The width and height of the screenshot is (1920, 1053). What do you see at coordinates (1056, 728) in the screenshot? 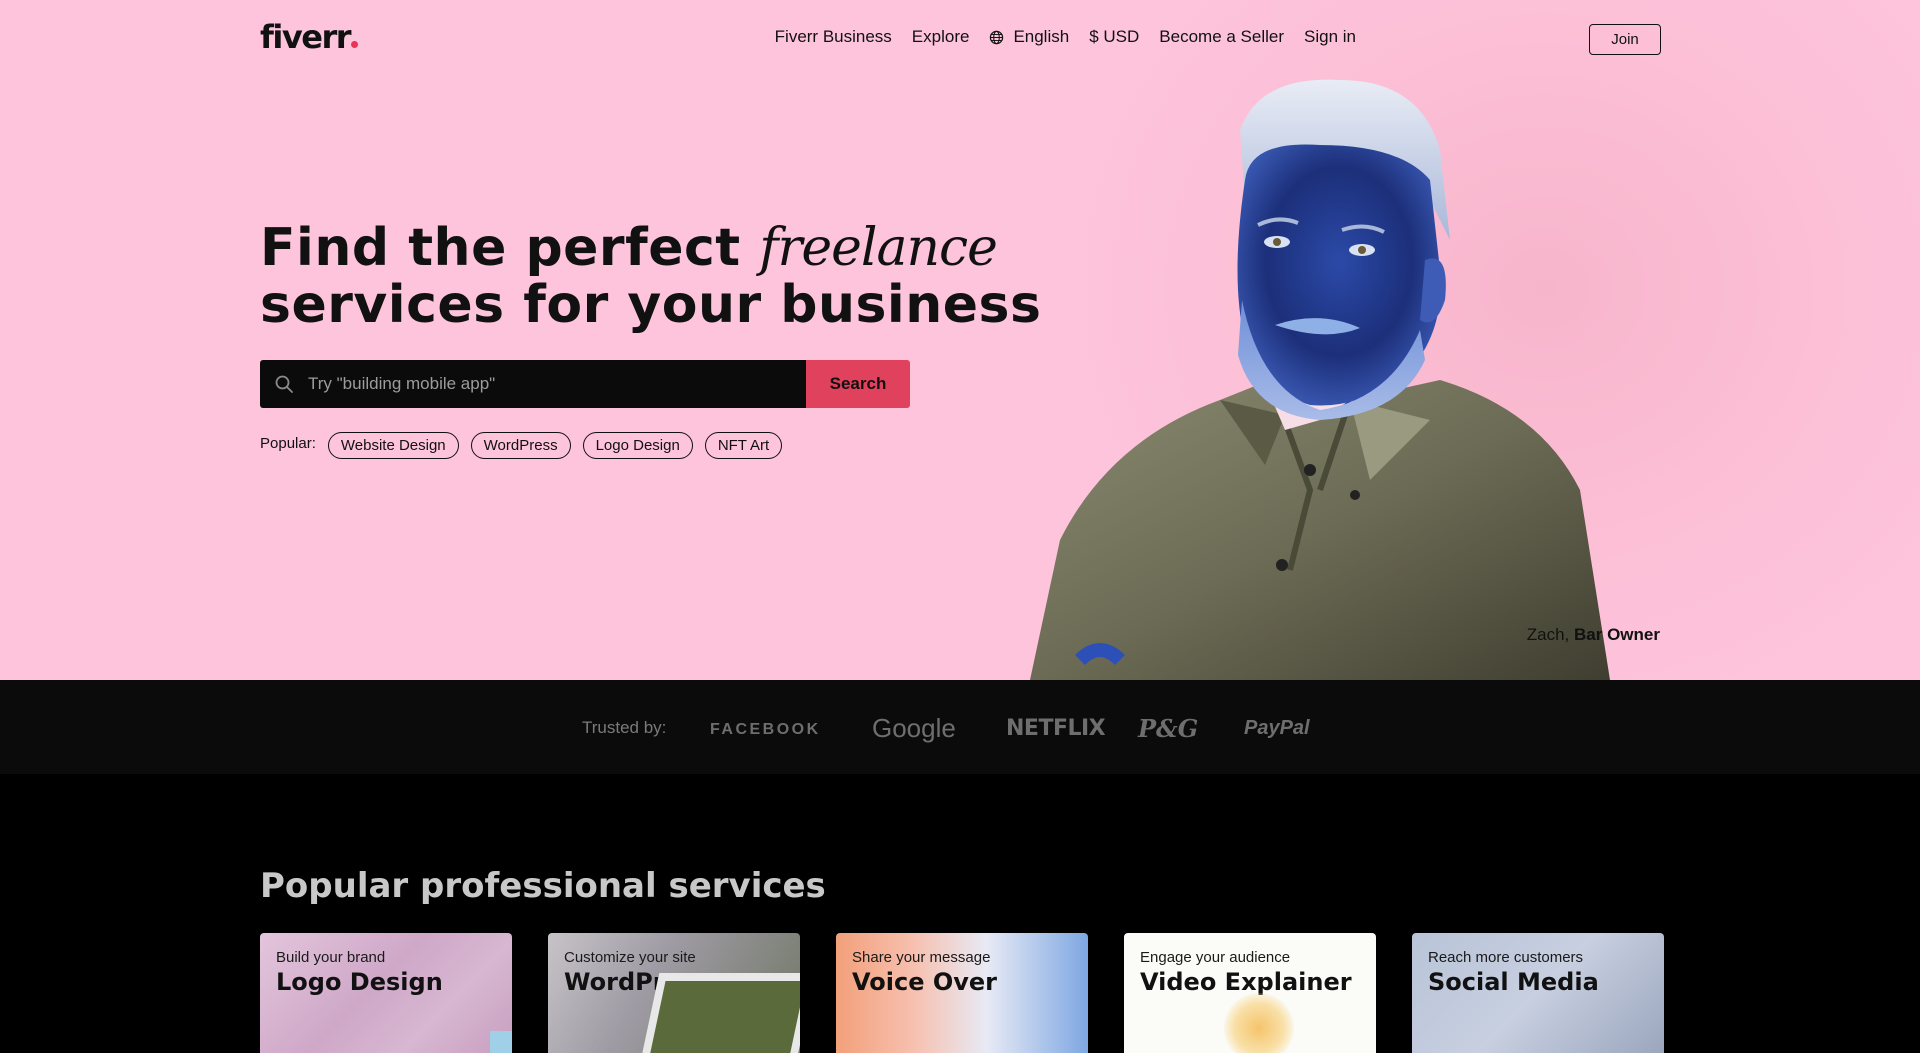
I see `netflix-logo: NETFLIX` at bounding box center [1056, 728].